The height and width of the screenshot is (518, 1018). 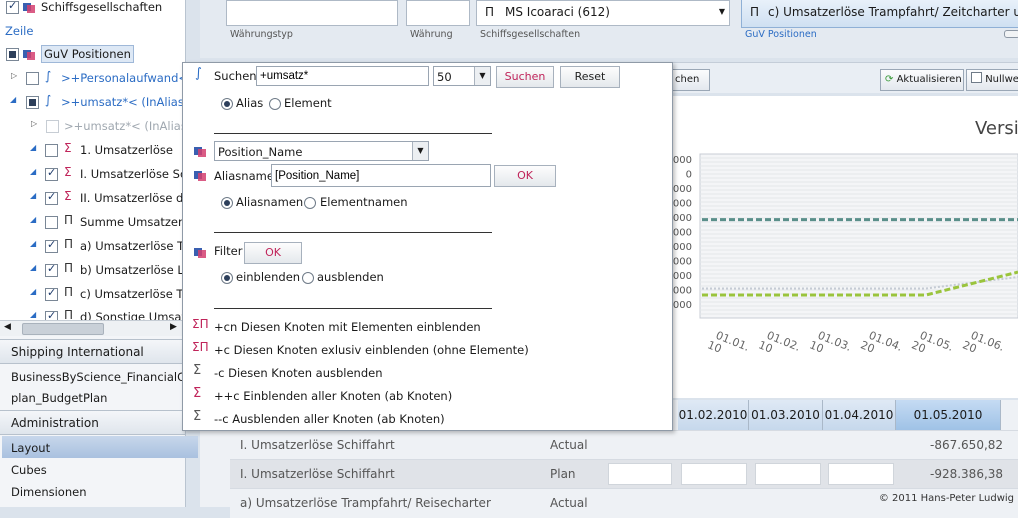 What do you see at coordinates (68, 196) in the screenshot?
I see `sum-icon: Σ` at bounding box center [68, 196].